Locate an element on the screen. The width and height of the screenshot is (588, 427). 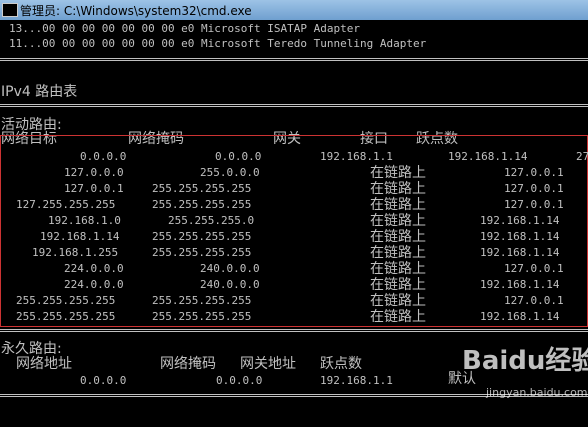
route-metric: 27 is located at coordinates (582, 156).